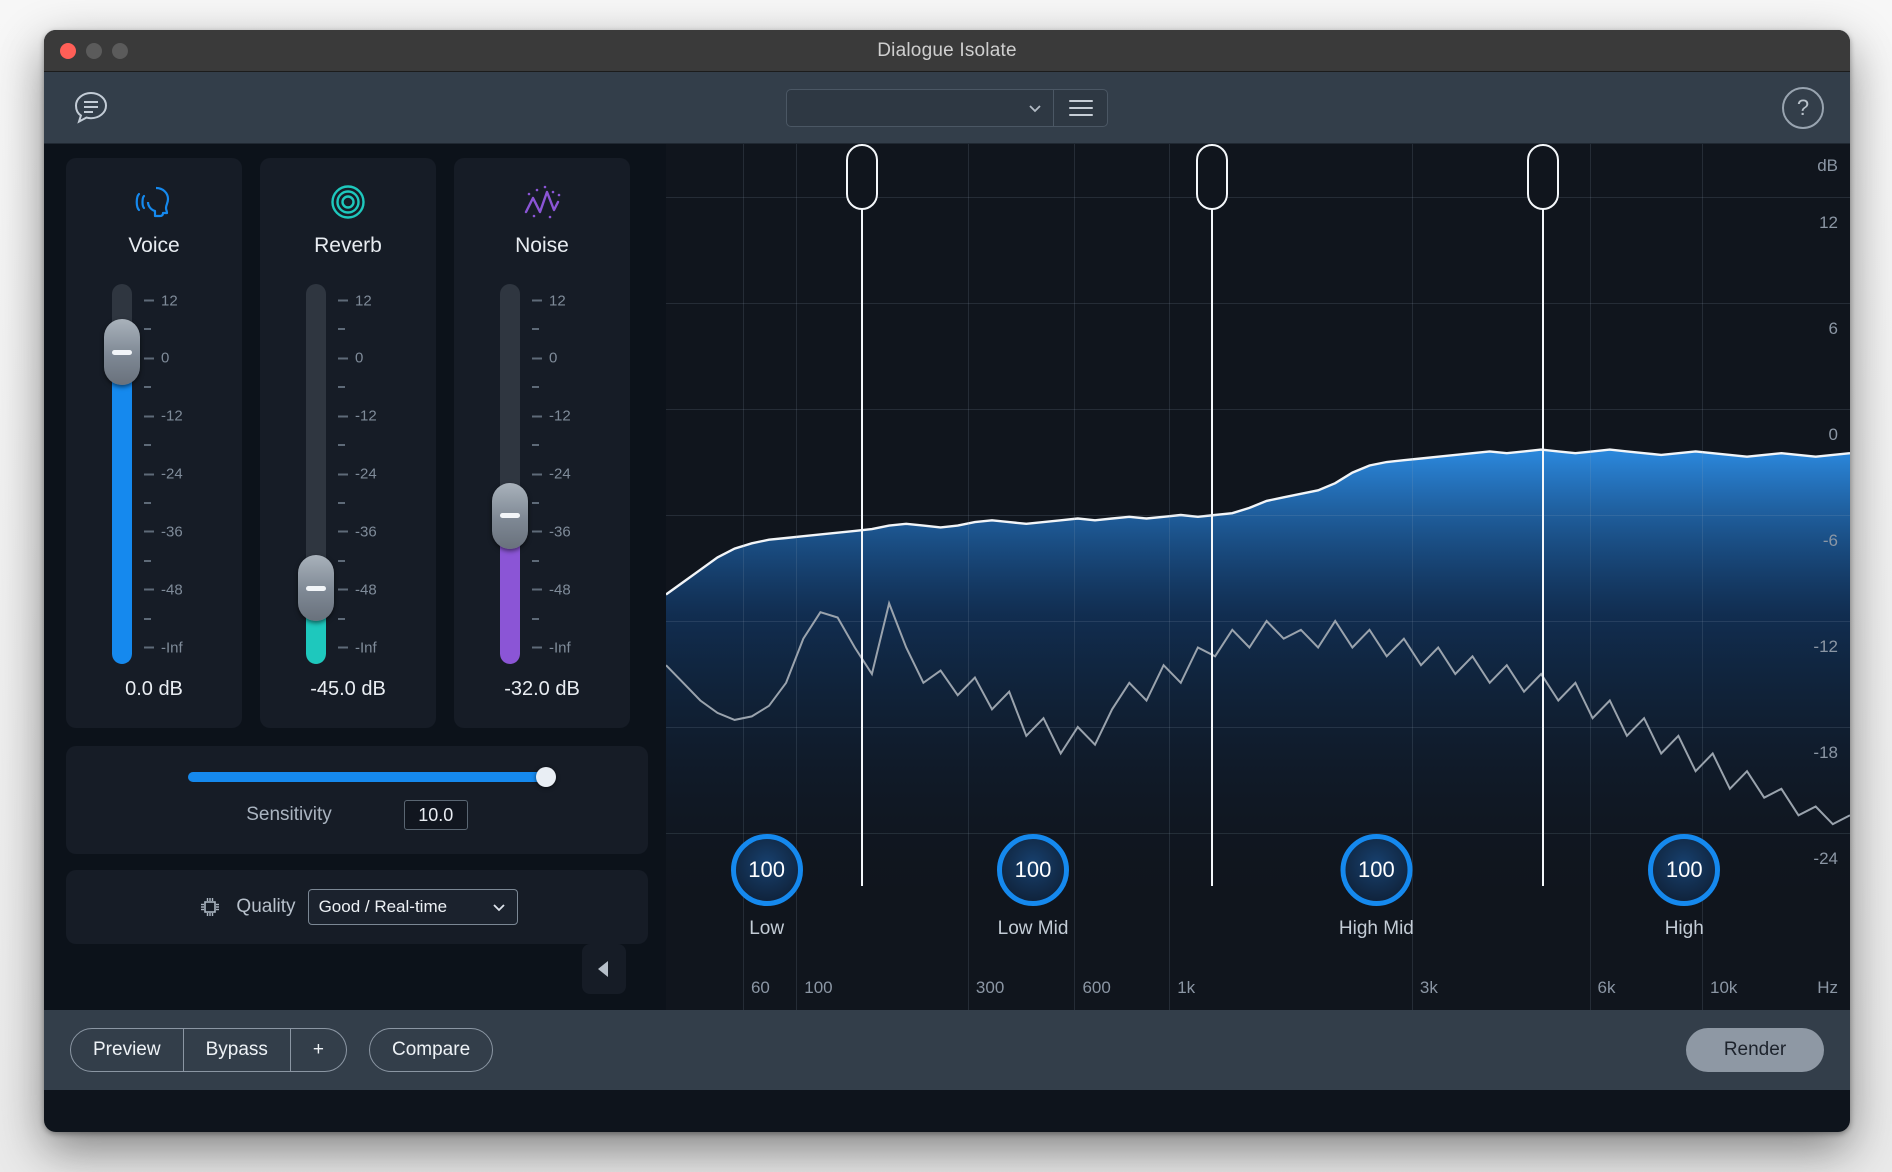 Image resolution: width=1892 pixels, height=1172 pixels. Describe the element at coordinates (1755, 1050) in the screenshot. I see `render-button: Render` at that location.